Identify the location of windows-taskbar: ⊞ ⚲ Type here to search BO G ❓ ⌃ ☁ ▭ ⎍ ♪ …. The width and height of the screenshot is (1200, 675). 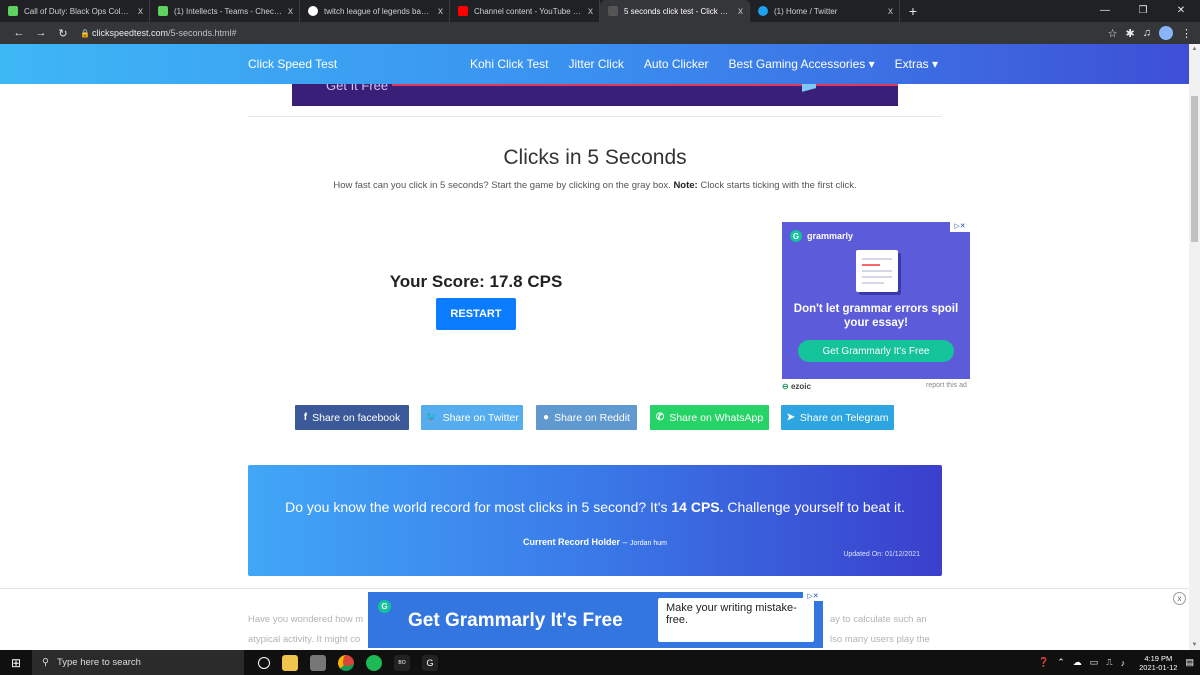
(600, 662).